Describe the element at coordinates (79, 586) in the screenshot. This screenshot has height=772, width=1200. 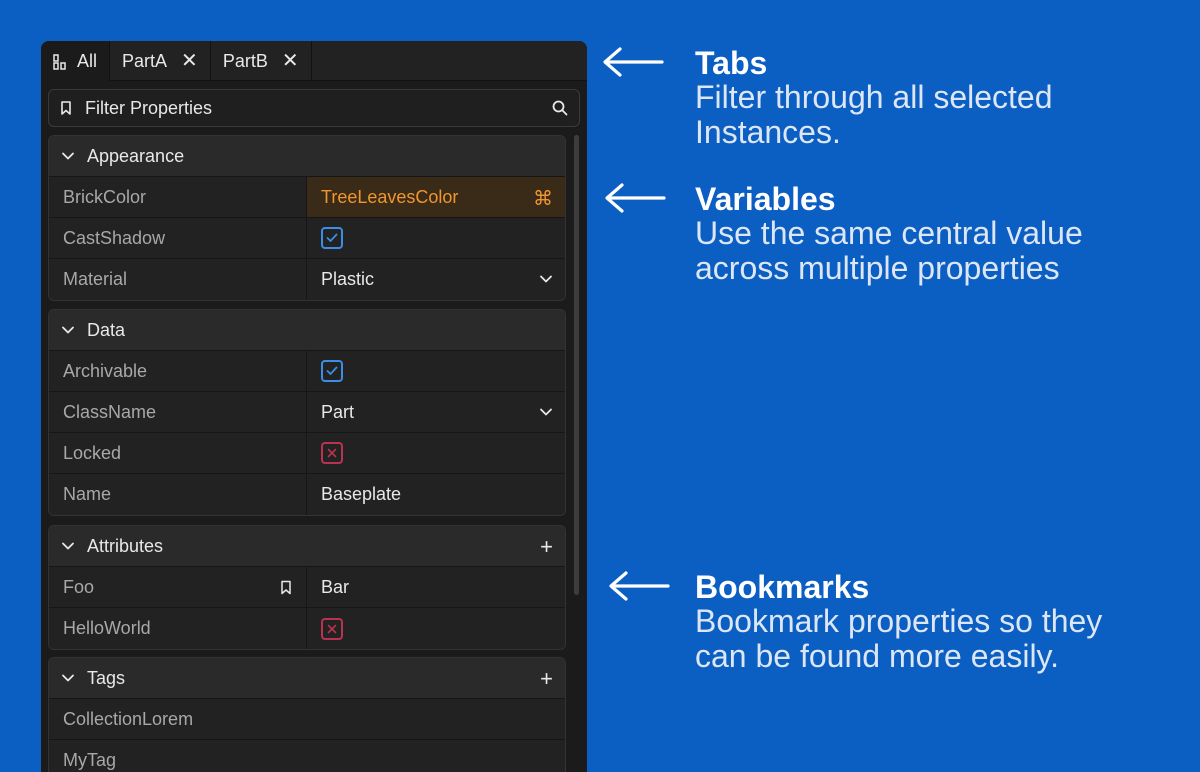
I see `property-key-label: Foo` at that location.